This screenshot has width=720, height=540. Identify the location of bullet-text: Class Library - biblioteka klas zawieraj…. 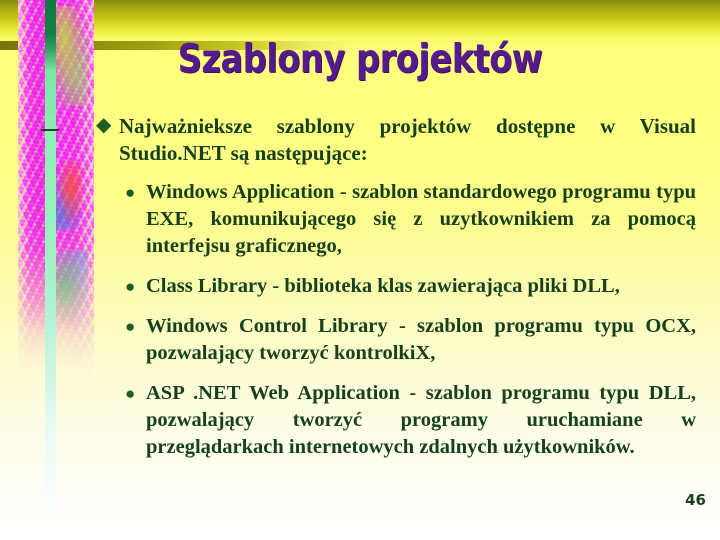
(383, 286).